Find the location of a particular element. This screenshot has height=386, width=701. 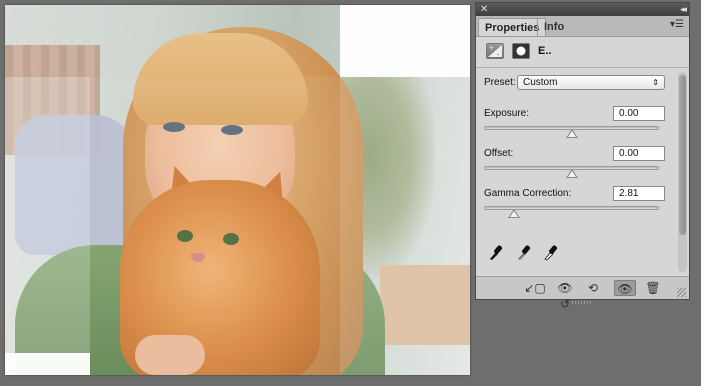

adjustment-region-right is located at coordinates (405, 226).